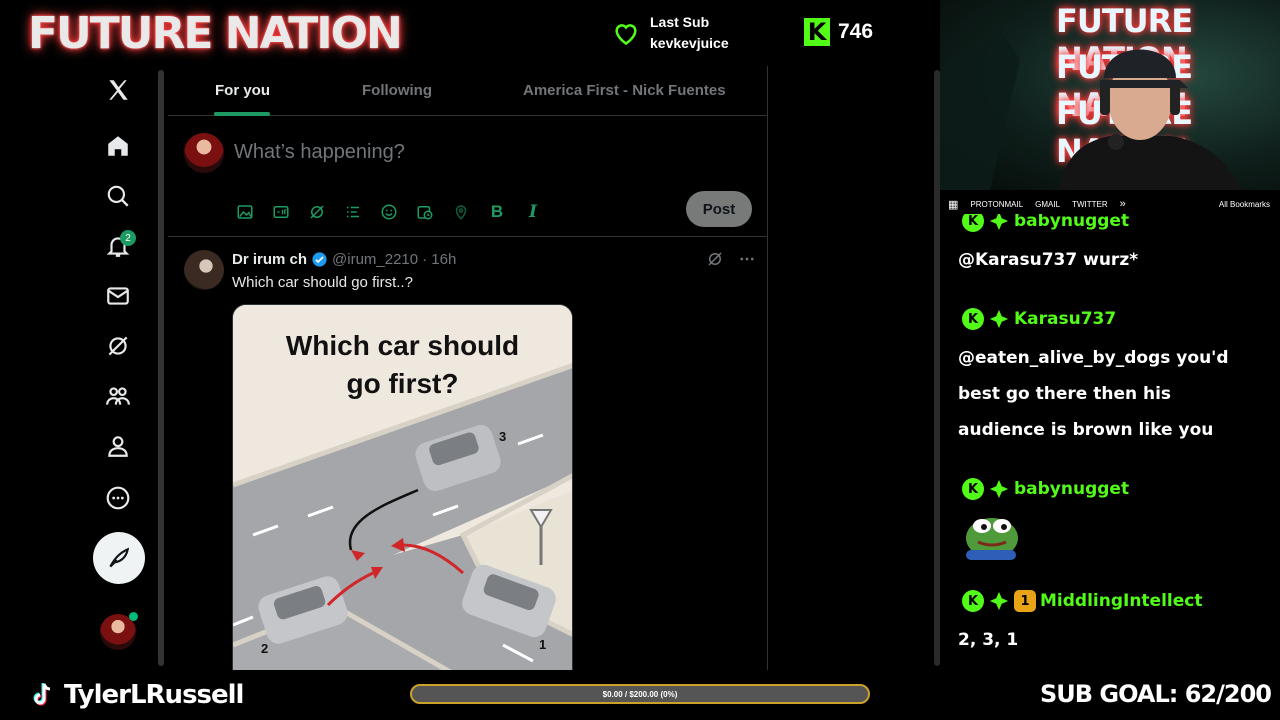 This screenshot has height=720, width=1280. I want to click on tweet-image: Which car should go first? 3 2 1, so click(402, 487).